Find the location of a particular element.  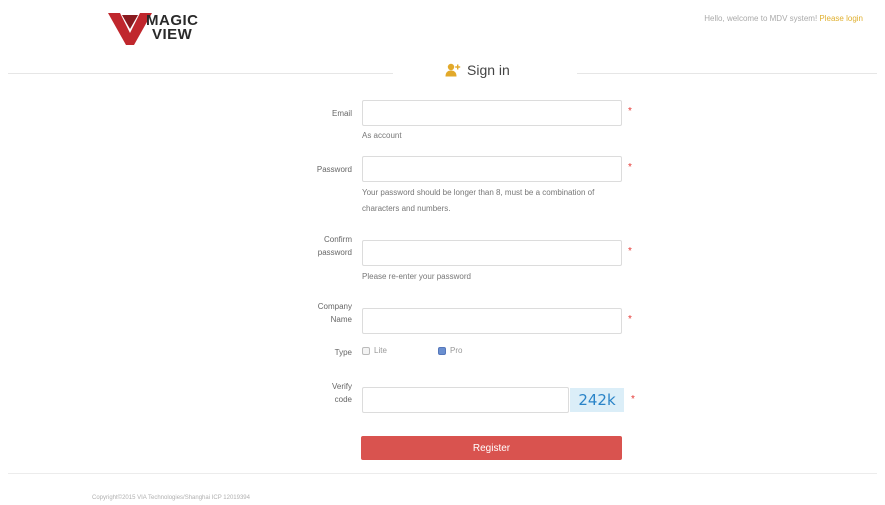

type-option-pro: Pro is located at coordinates (450, 350).